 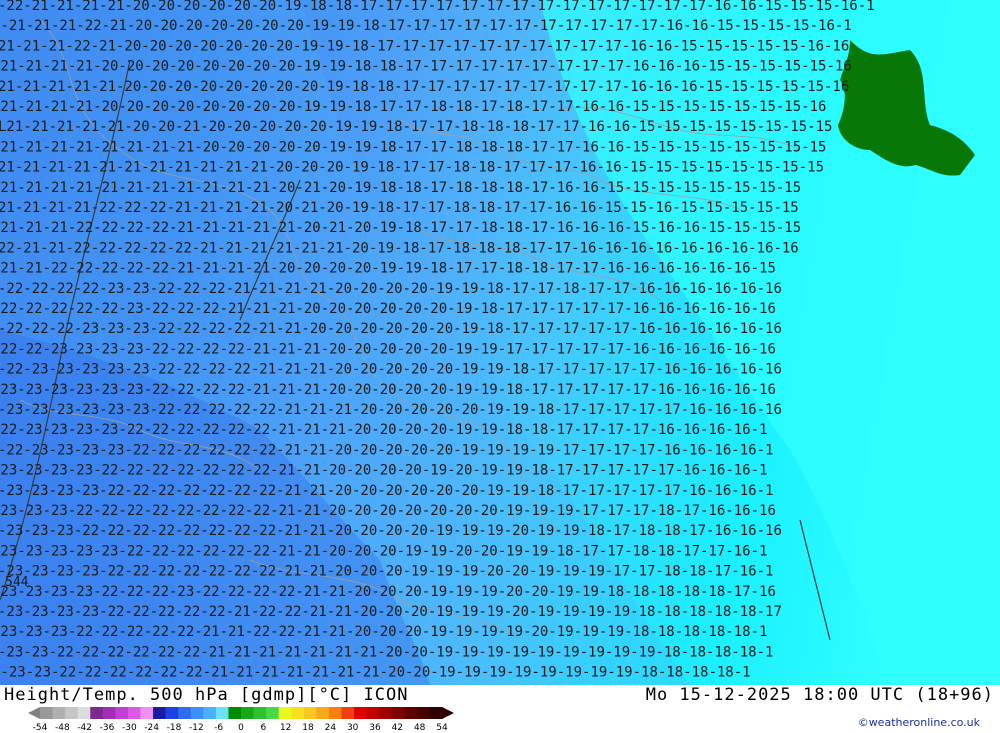 What do you see at coordinates (919, 722) in the screenshot?
I see `credit-link: ©weatheronline.co.uk` at bounding box center [919, 722].